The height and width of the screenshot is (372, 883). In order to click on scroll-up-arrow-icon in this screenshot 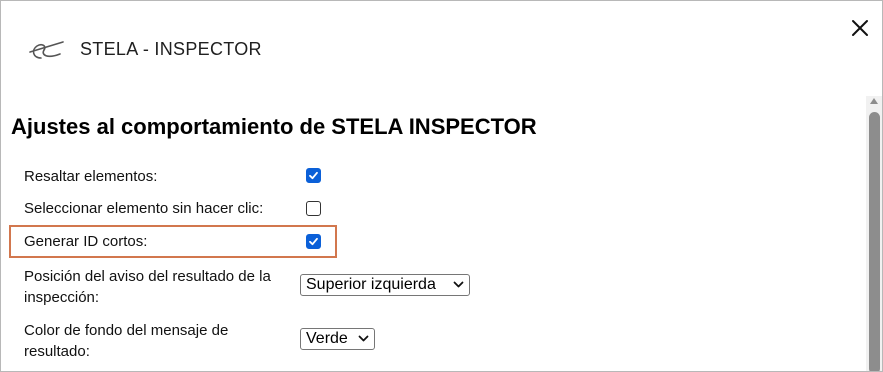, I will do `click(874, 101)`.